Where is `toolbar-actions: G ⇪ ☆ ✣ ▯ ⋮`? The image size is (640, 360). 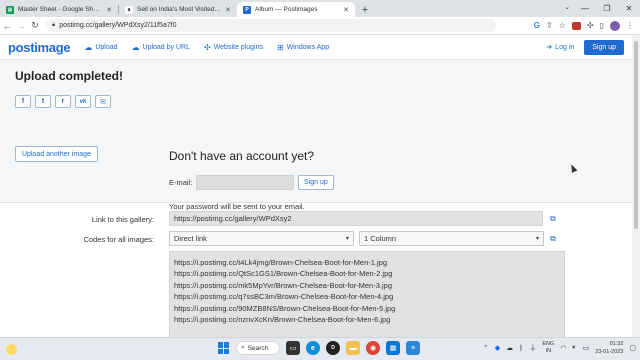
toolbar-actions: G ⇪ ☆ ✣ ▯ ⋮ is located at coordinates (587, 25).